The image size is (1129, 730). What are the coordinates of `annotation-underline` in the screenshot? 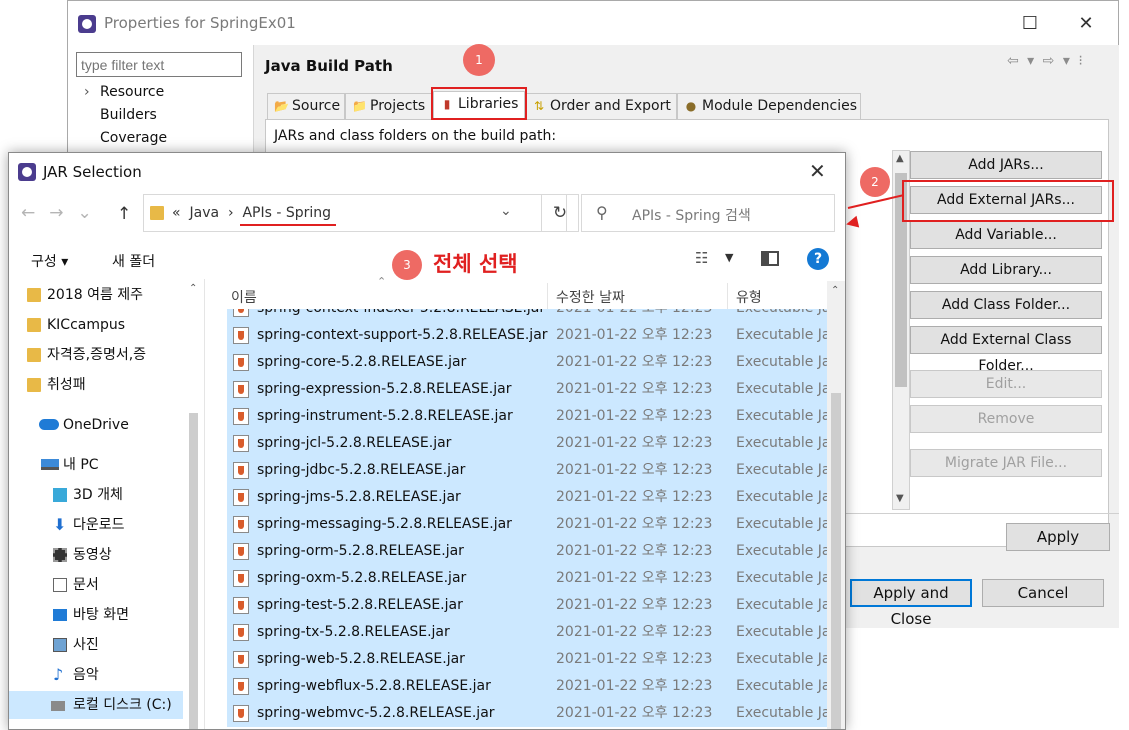 It's located at (288, 225).